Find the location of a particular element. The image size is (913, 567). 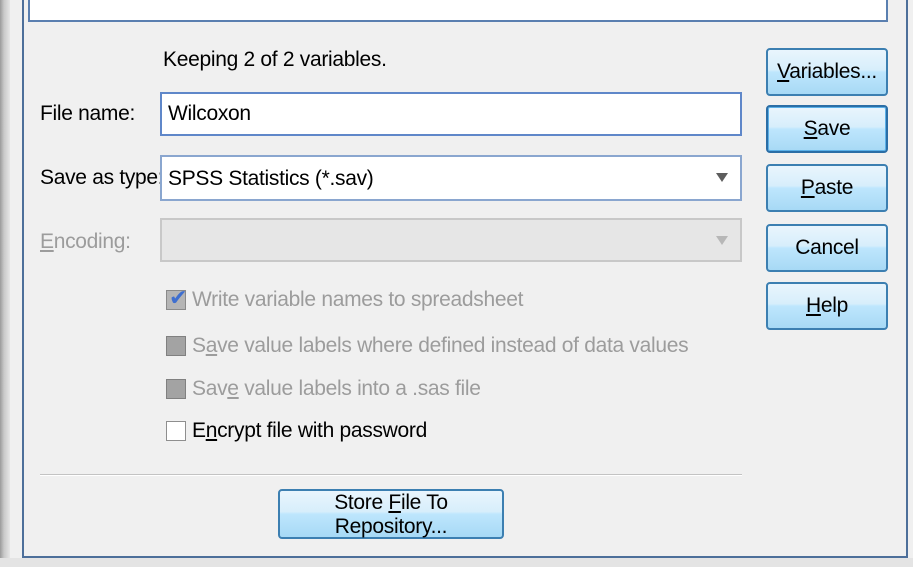

encoding-label-rest: ncoding: is located at coordinates (92, 241).